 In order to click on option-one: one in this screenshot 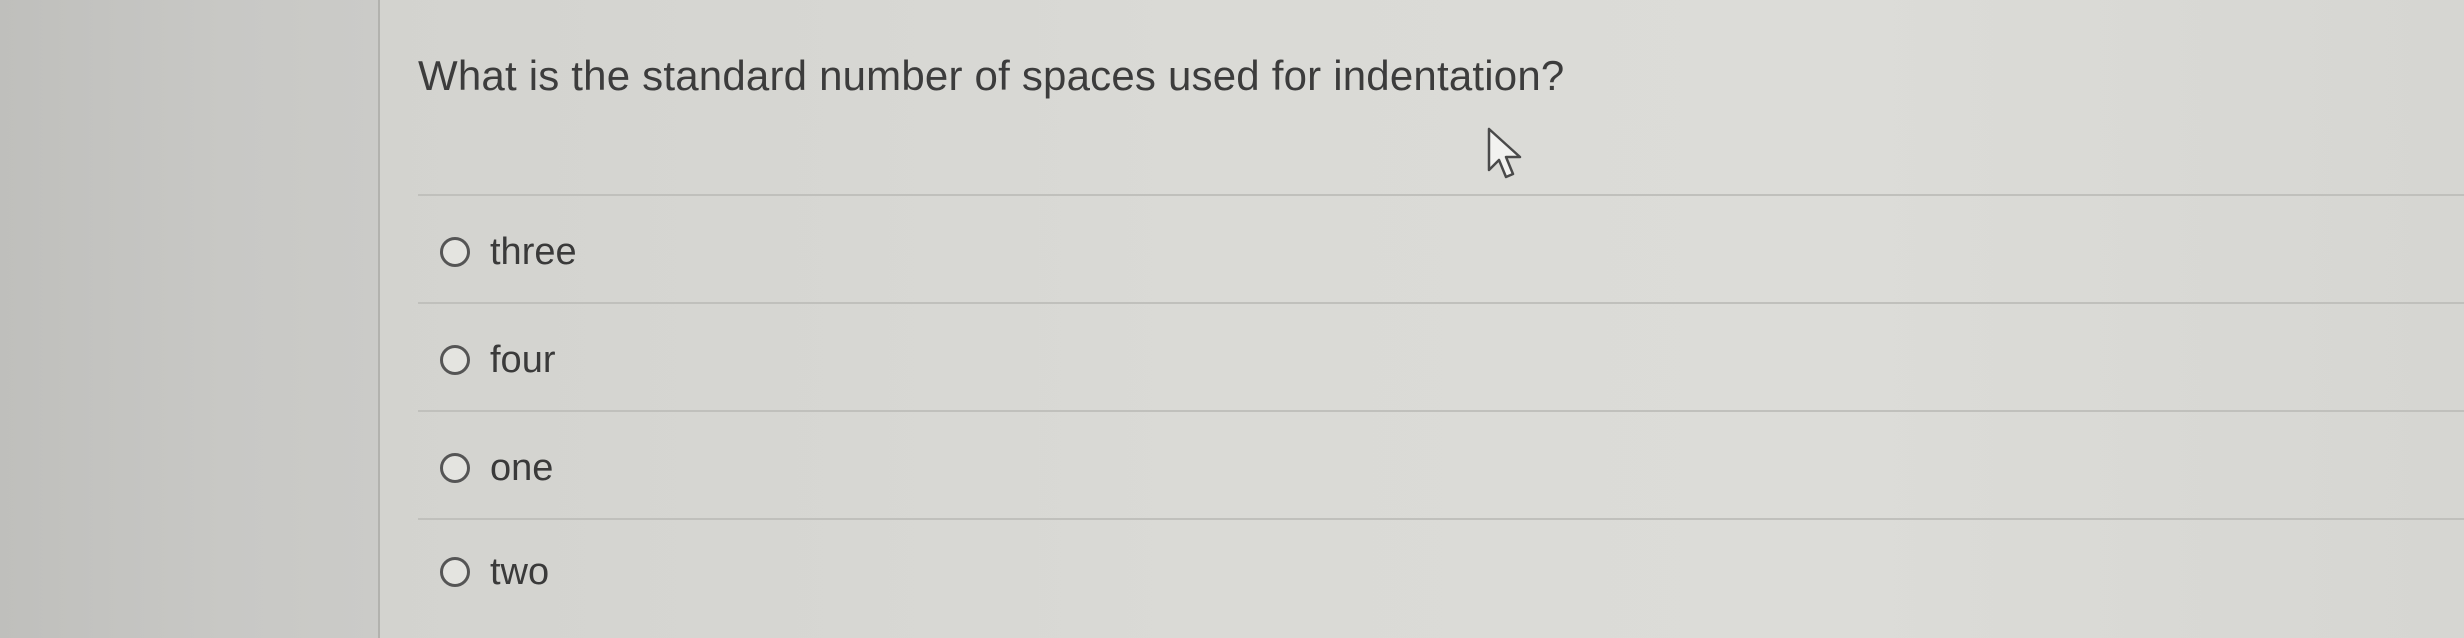, I will do `click(496, 468)`.